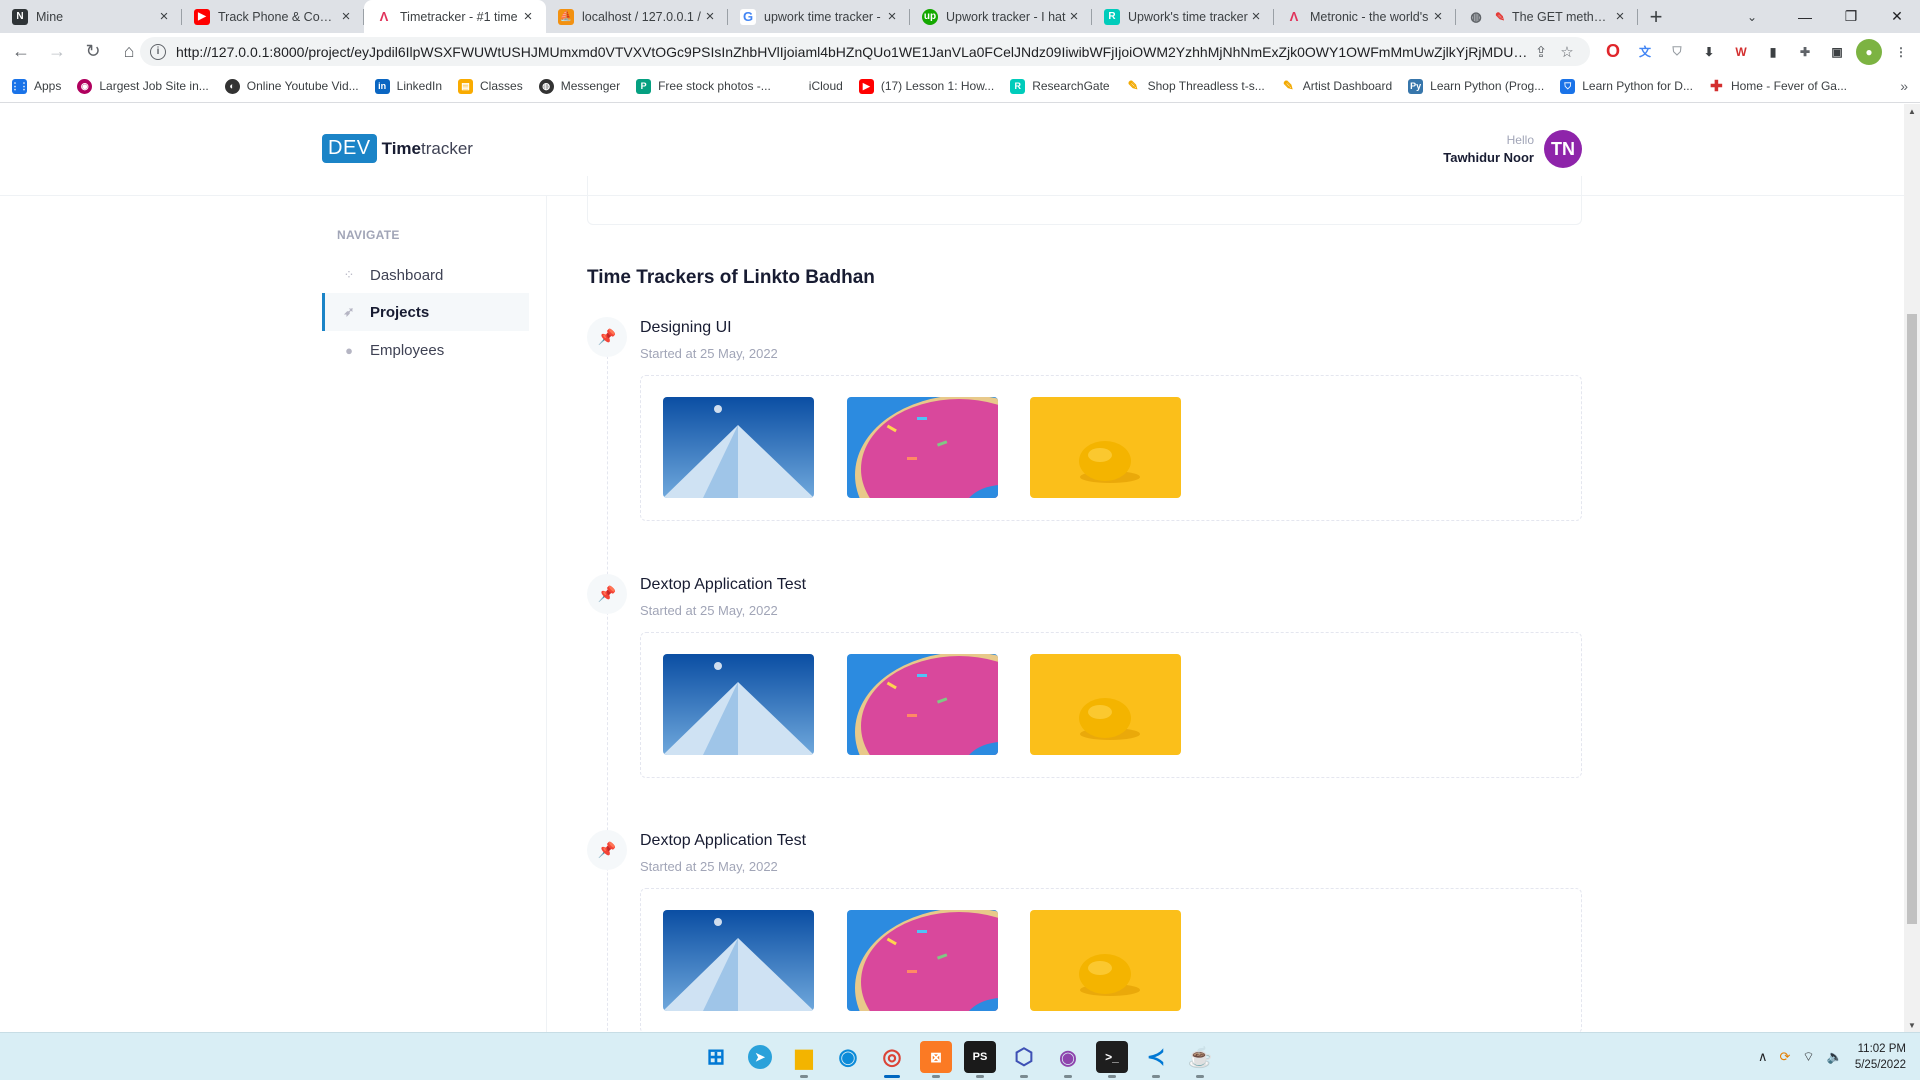 Image resolution: width=1920 pixels, height=1080 pixels. What do you see at coordinates (1805, 52) in the screenshot?
I see `extensions-puzzle-icon: ✚` at bounding box center [1805, 52].